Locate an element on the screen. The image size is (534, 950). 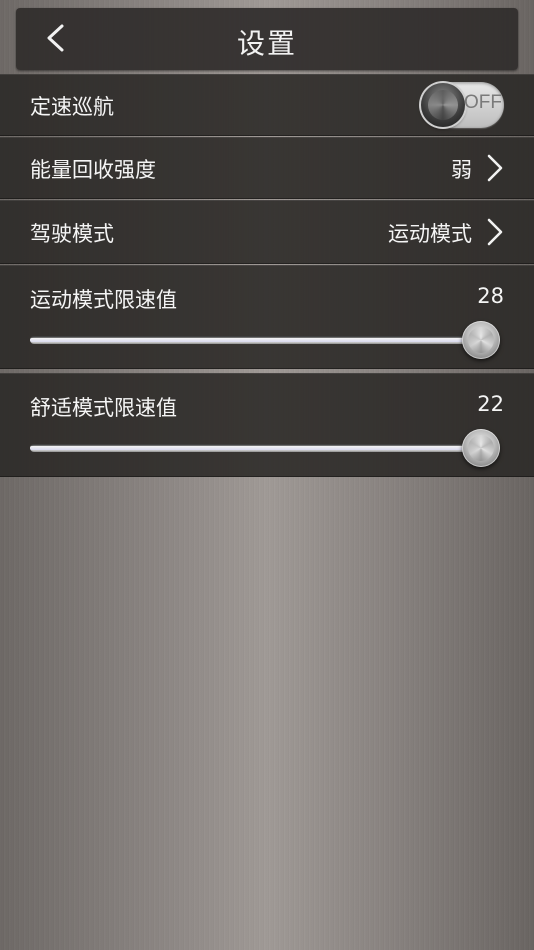
comfort-limit-slider-fill is located at coordinates (255, 448).